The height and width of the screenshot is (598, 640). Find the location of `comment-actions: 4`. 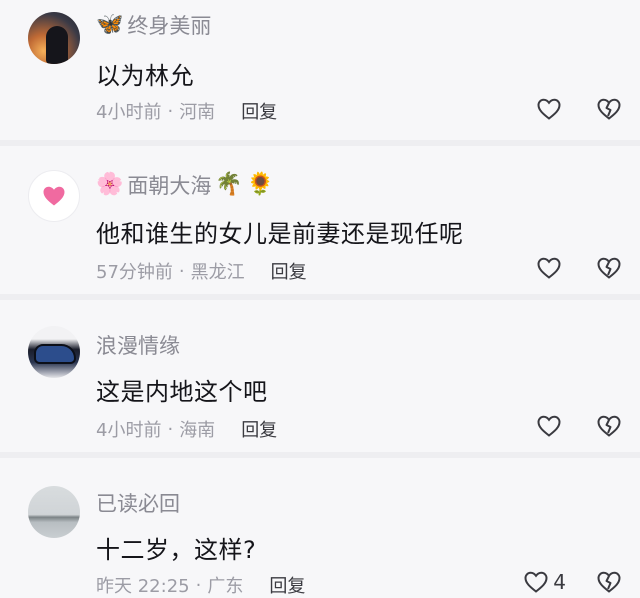

comment-actions: 4 is located at coordinates (572, 582).